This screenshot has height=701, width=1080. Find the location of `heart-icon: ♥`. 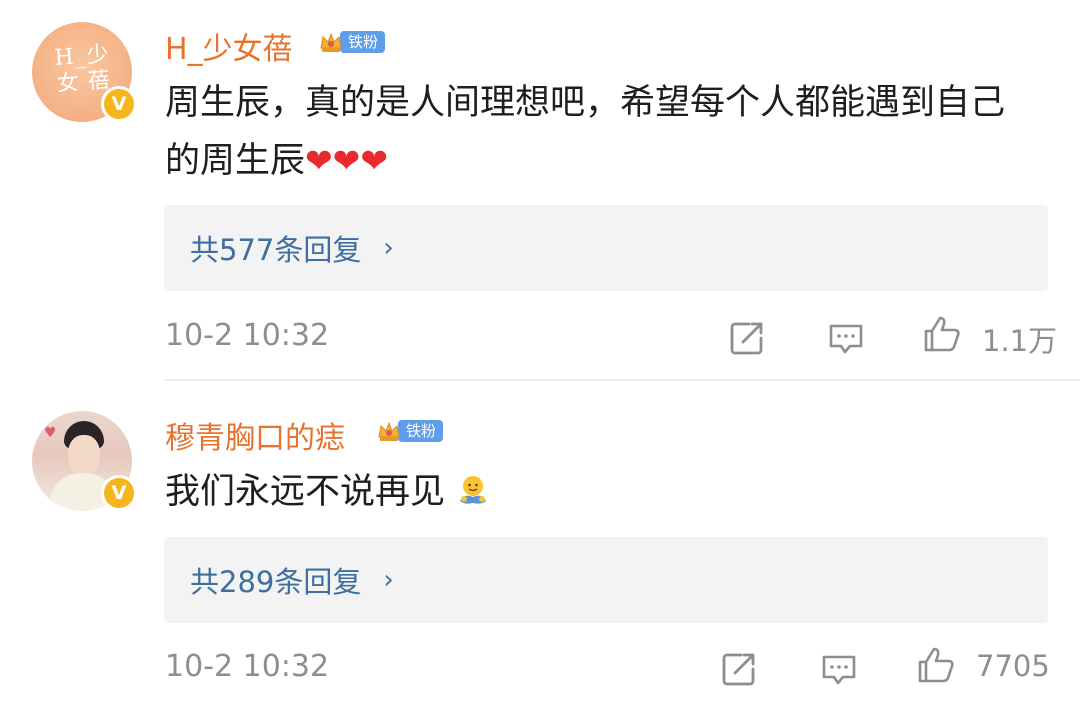

heart-icon: ♥ is located at coordinates (50, 433).